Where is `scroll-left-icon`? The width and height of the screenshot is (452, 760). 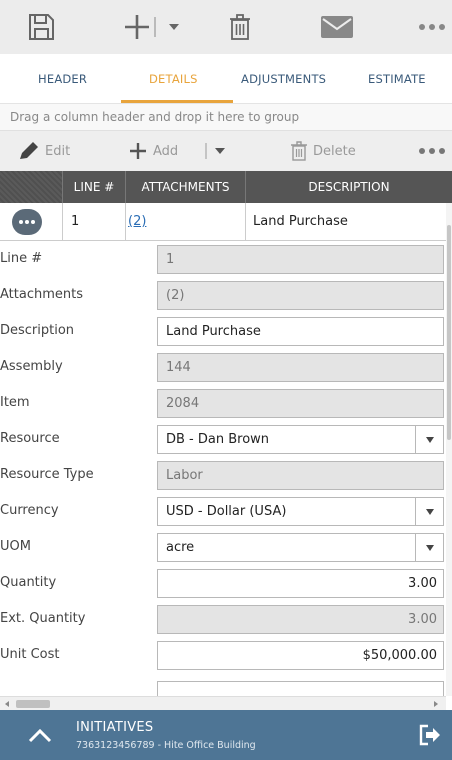
scroll-left-icon is located at coordinates (7, 704).